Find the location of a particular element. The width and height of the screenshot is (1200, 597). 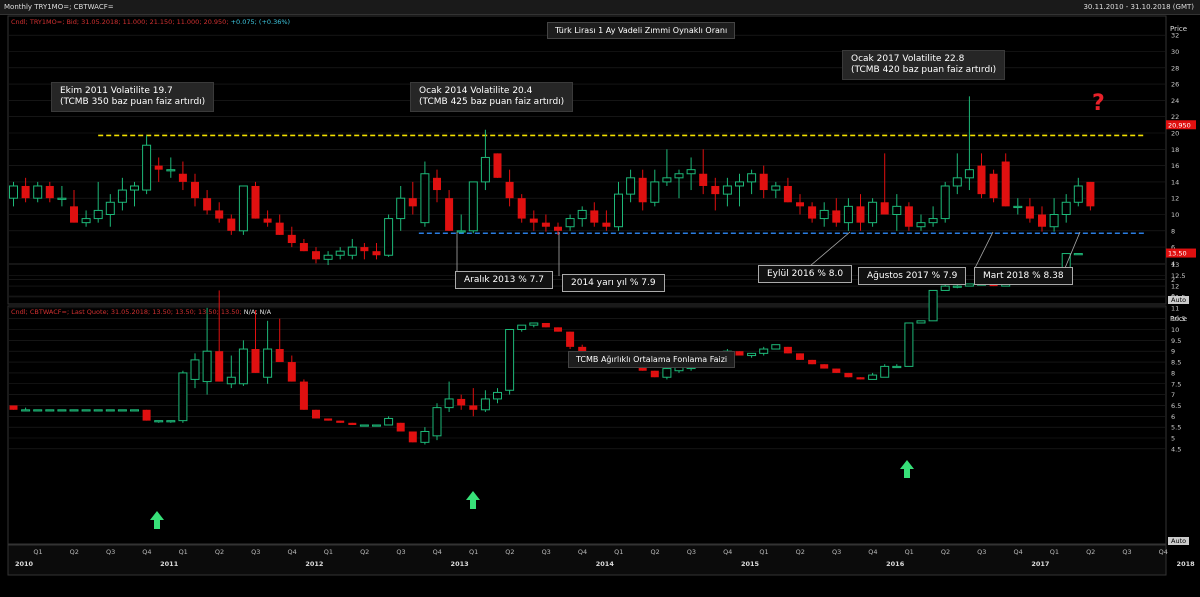

year-label: 2011 is located at coordinates (169, 564).